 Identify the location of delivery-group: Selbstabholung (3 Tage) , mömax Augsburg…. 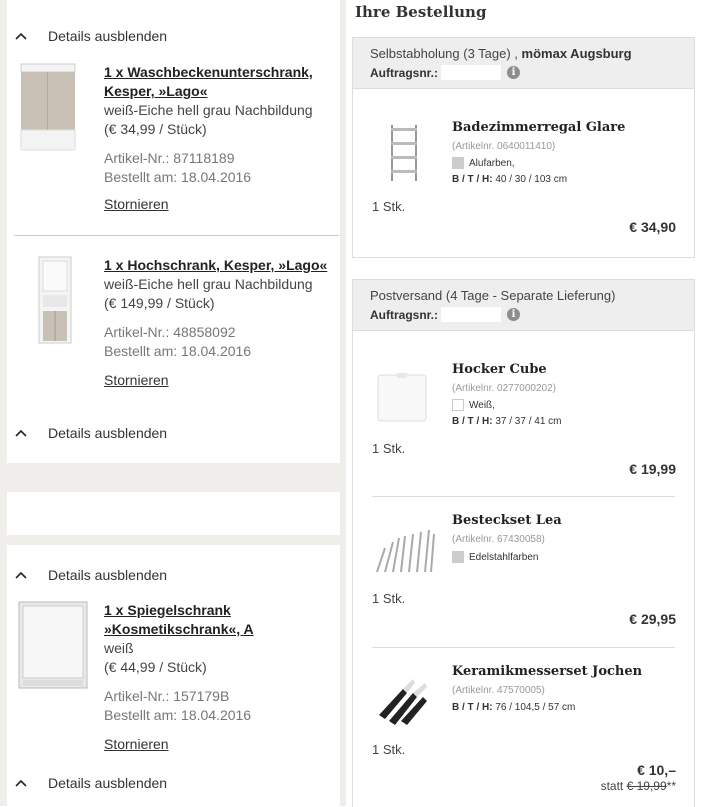
(523, 147).